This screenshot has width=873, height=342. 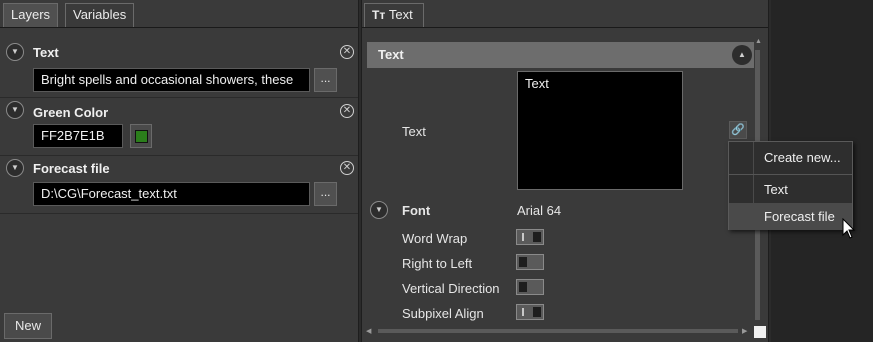 What do you see at coordinates (600, 130) in the screenshot?
I see `text-value-editor: Text` at bounding box center [600, 130].